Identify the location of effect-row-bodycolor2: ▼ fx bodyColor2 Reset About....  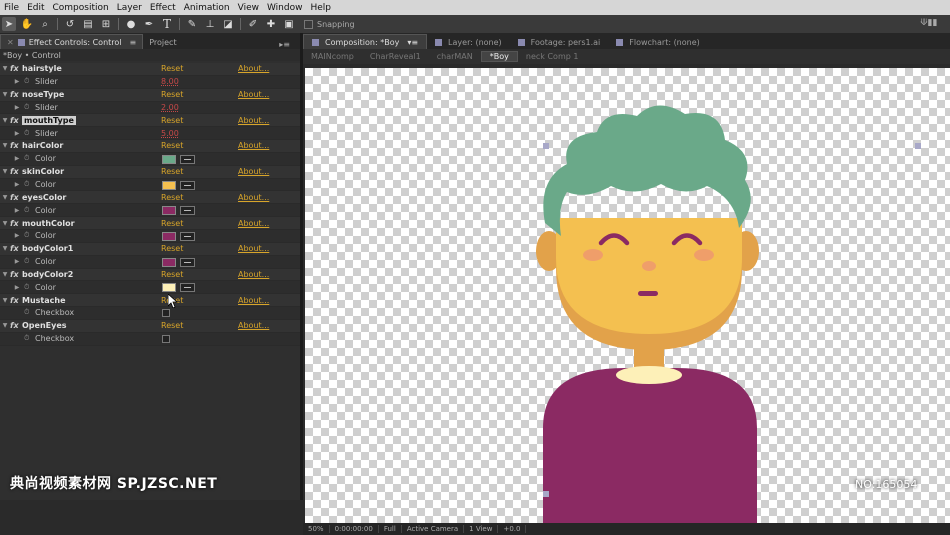
(150, 275).